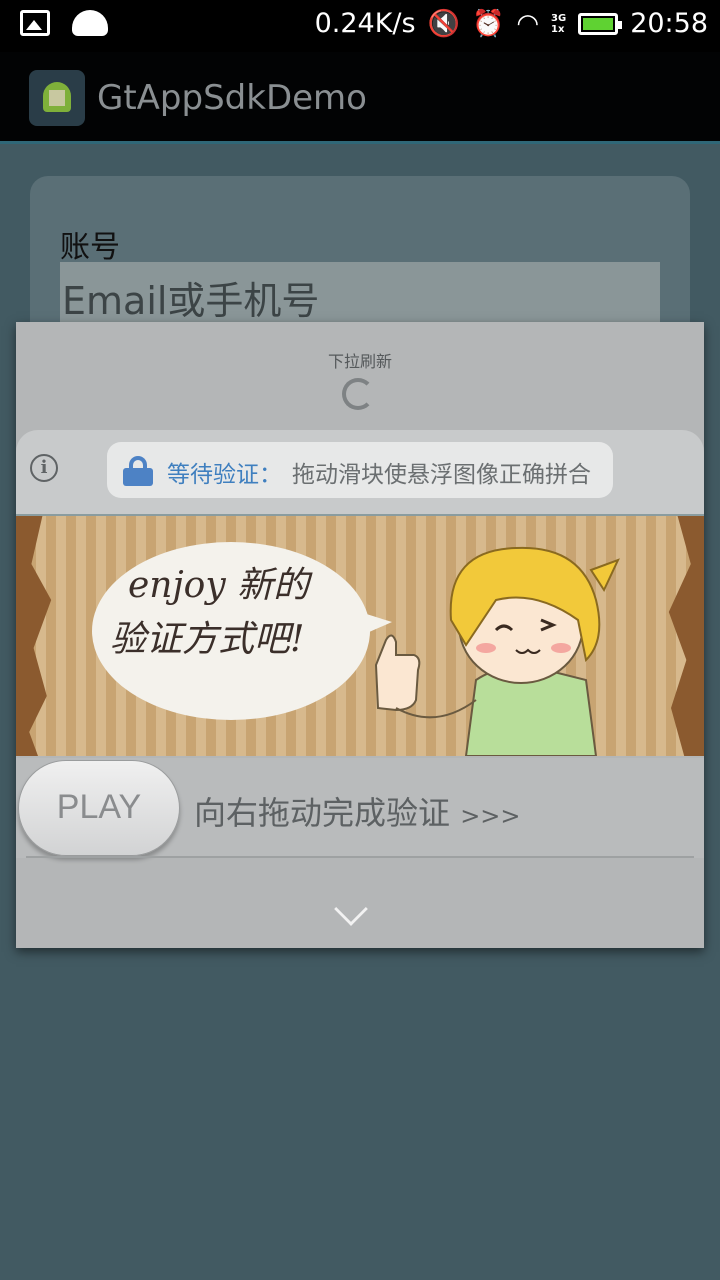 The width and height of the screenshot is (720, 1280). I want to click on app-icon, so click(57, 98).